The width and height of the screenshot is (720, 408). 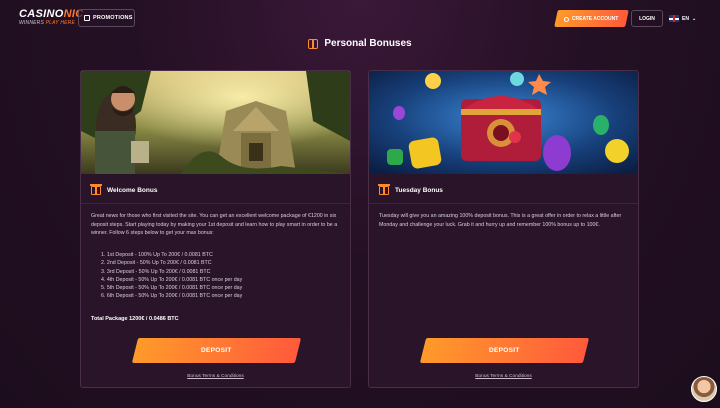 What do you see at coordinates (368, 43) in the screenshot?
I see `page-title-text: Personal Bonuses` at bounding box center [368, 43].